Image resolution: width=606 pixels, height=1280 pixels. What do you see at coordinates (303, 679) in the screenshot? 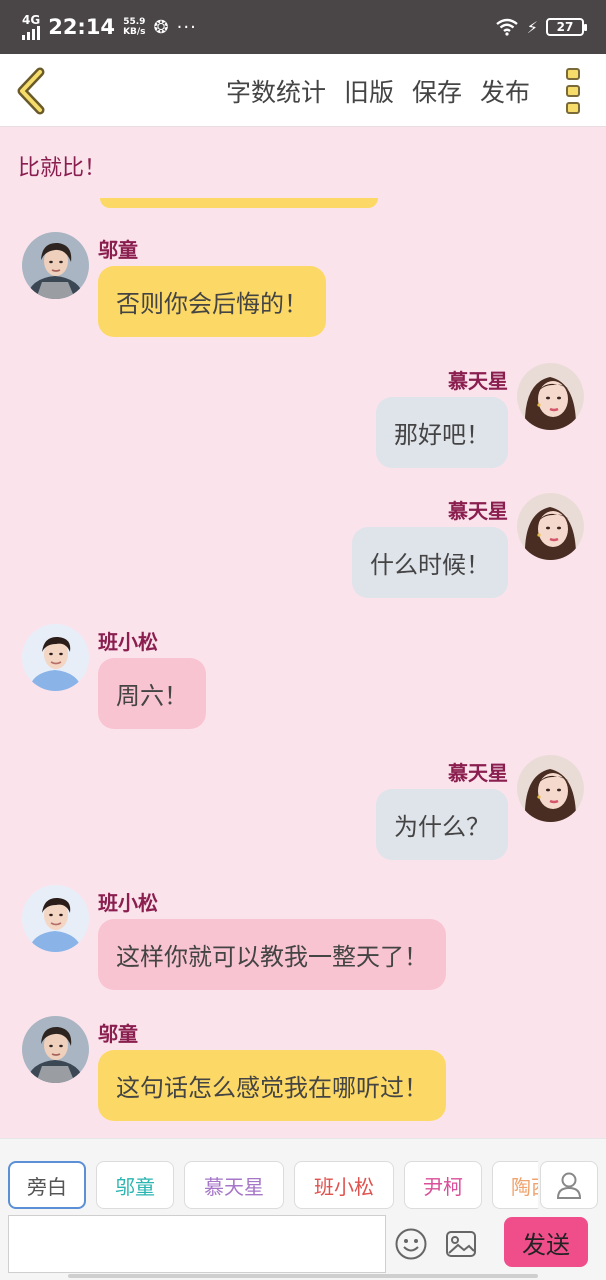
I see `chat-message: 班小松周六！` at bounding box center [303, 679].